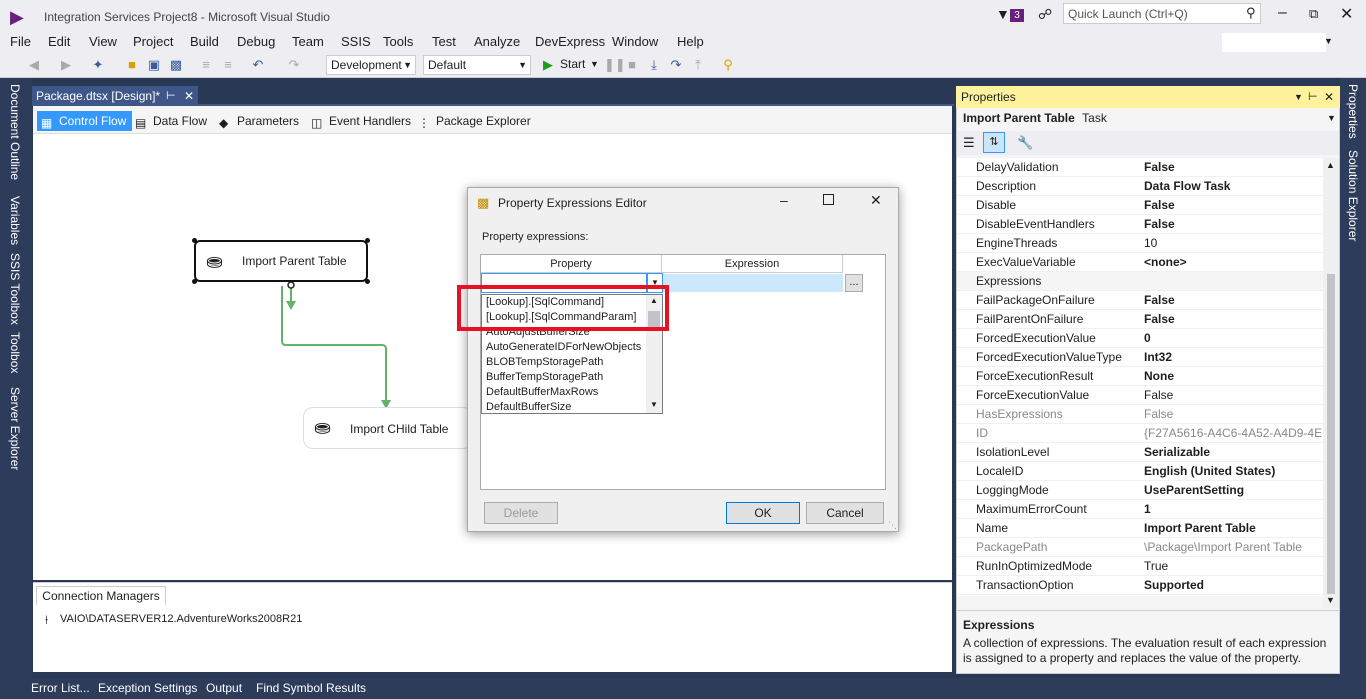  What do you see at coordinates (1140, 281) in the screenshot?
I see `property-row: Expressions` at bounding box center [1140, 281].